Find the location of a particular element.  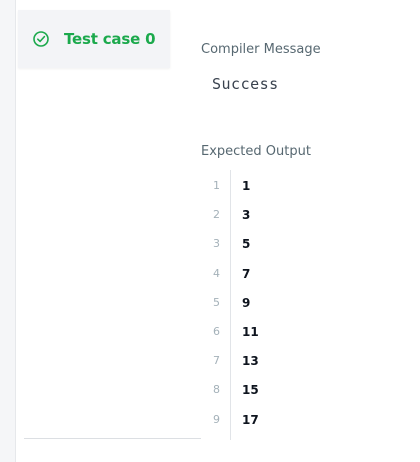

line-value: 9 is located at coordinates (246, 302).